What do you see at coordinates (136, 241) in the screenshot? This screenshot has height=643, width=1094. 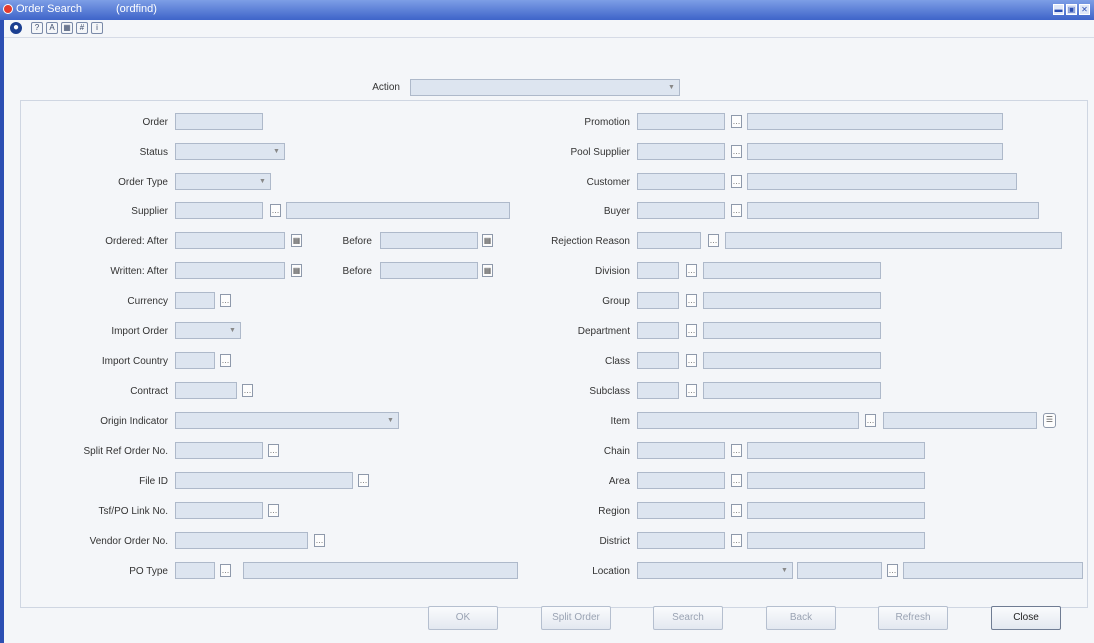 I see `ordered-after-label: Ordered: After` at bounding box center [136, 241].